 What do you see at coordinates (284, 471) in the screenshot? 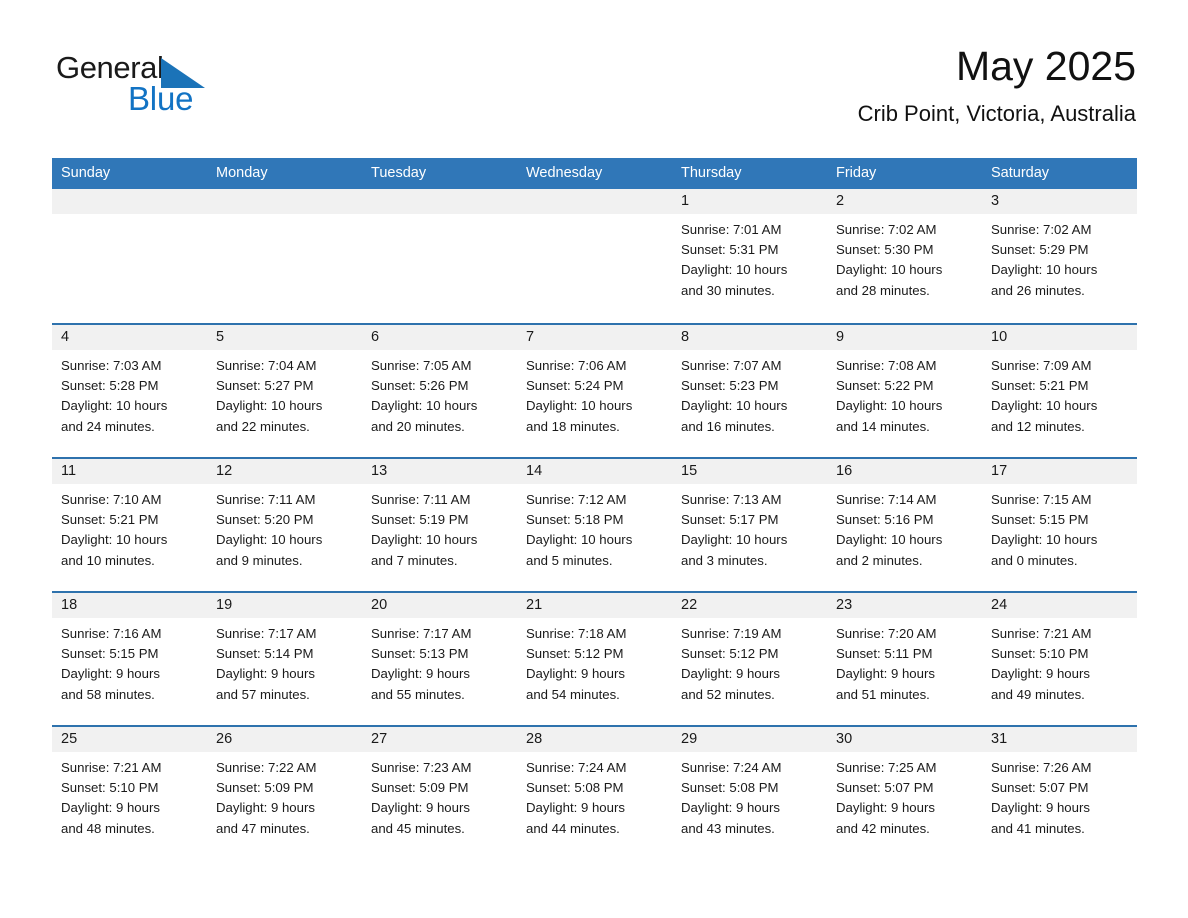
I see `day-number-band: 12` at bounding box center [284, 471].